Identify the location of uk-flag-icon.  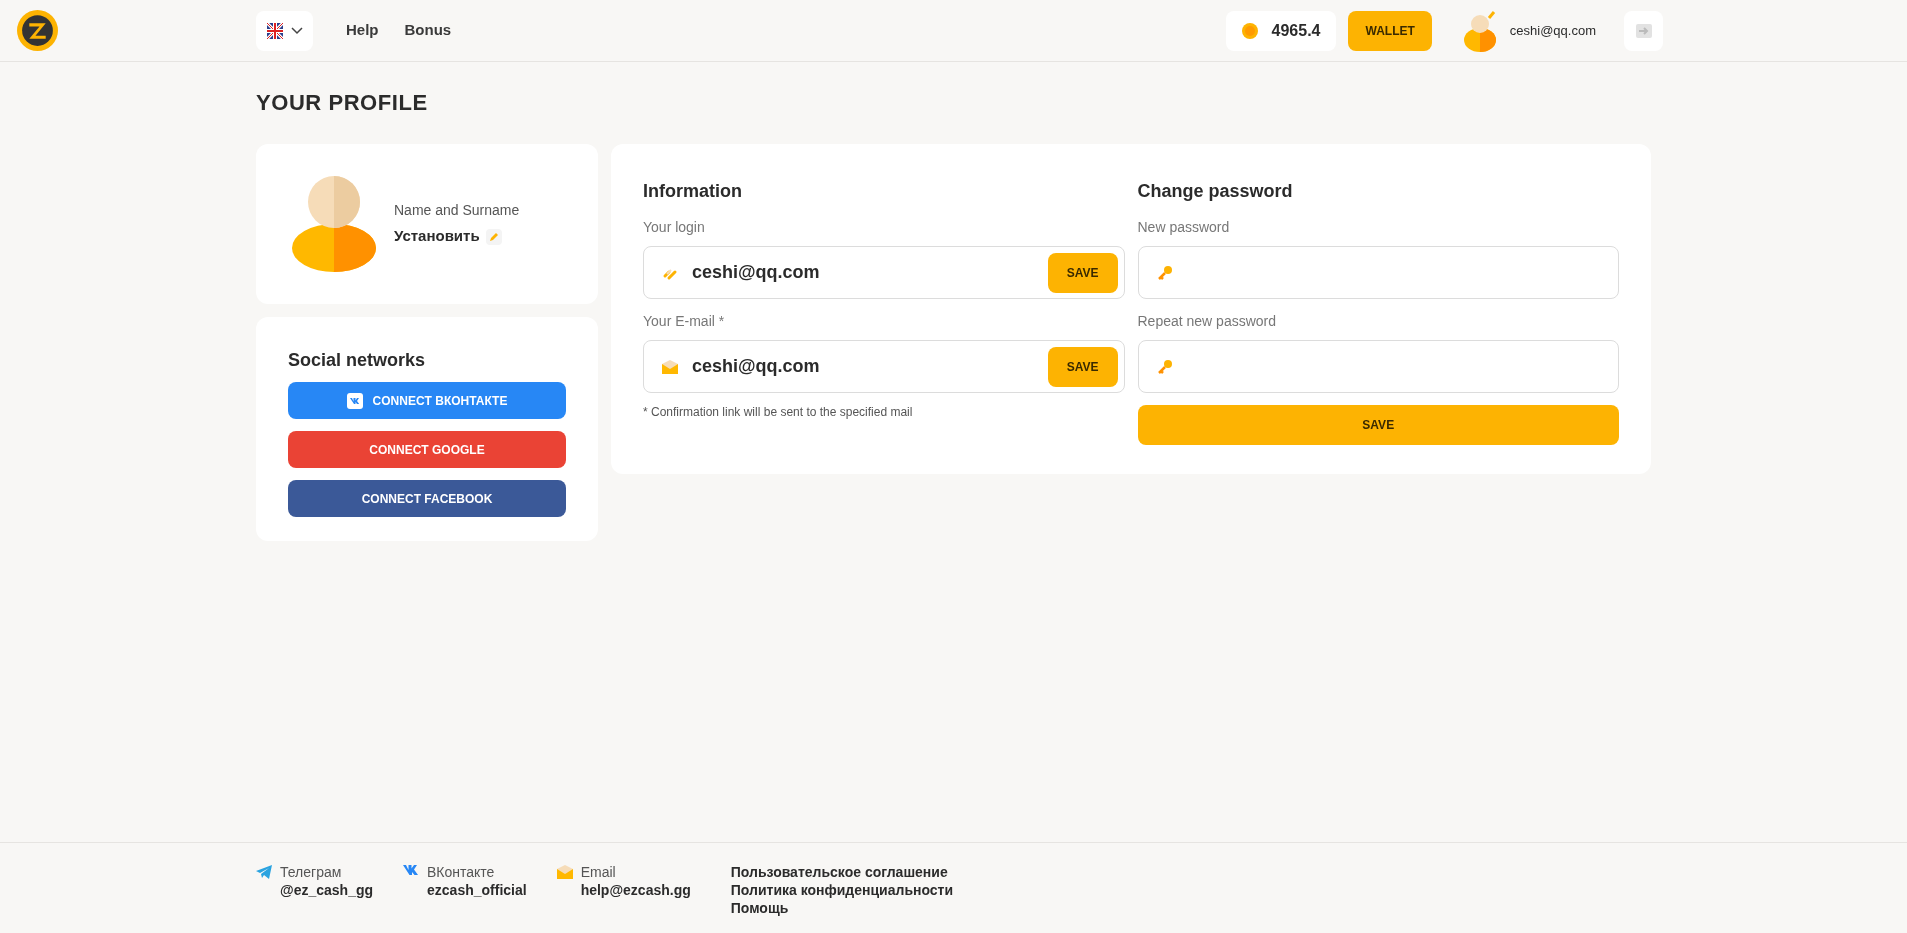
(274, 30).